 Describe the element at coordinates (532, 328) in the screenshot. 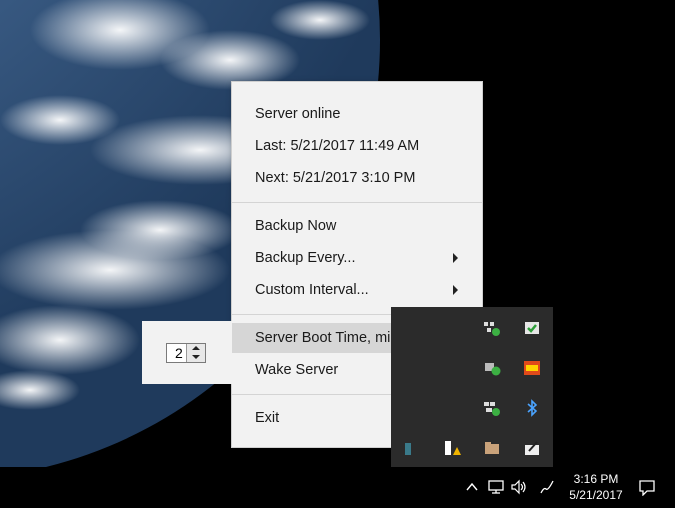

I see `security-check-tray-icon` at that location.